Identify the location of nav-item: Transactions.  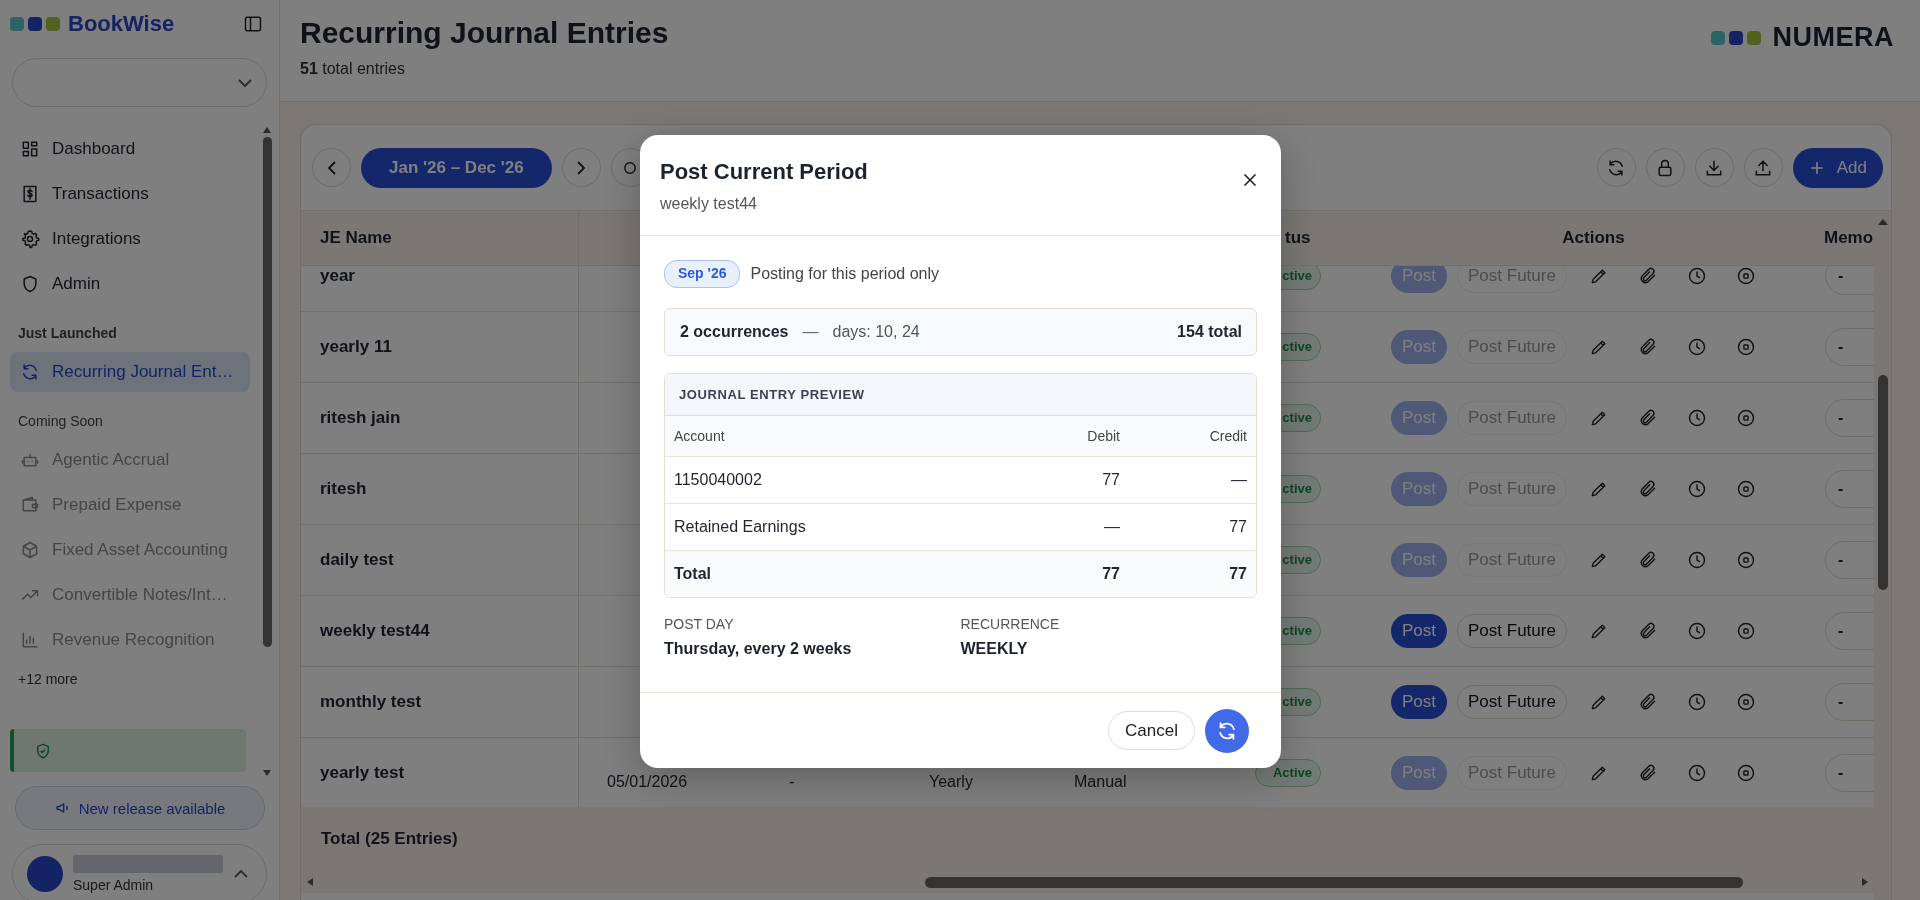
(130, 194).